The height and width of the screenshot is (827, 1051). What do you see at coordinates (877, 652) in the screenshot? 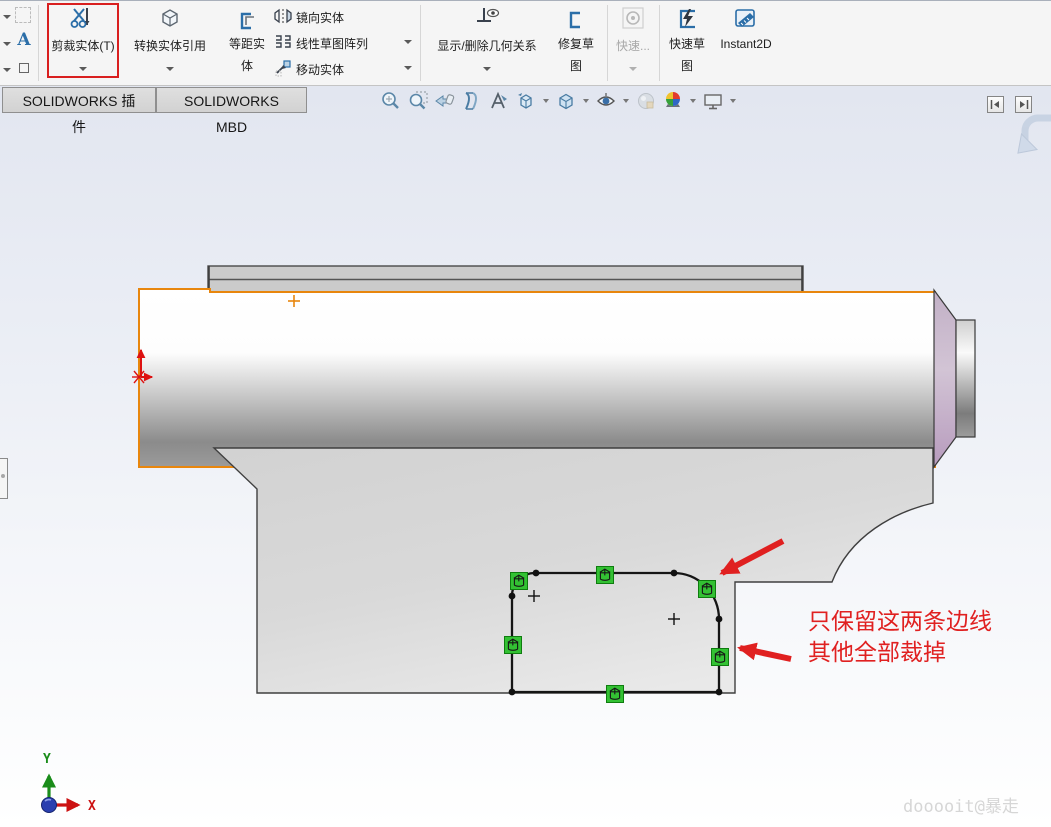
I see `annotation-text-line2: 其他全部裁掉` at bounding box center [877, 652].